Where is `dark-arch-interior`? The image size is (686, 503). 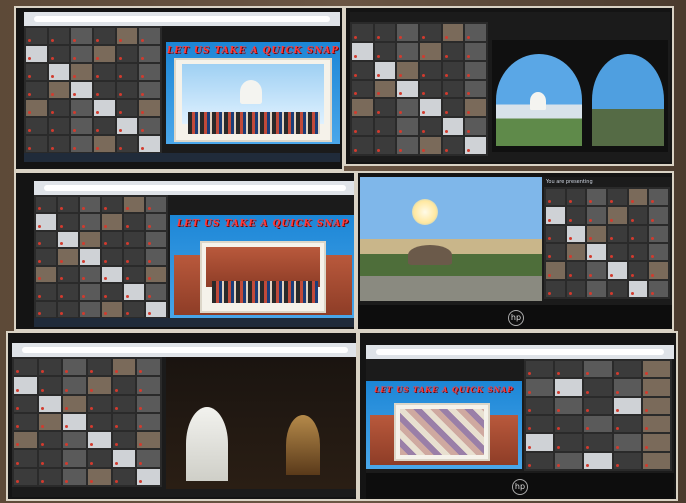
dark-arch-interior is located at coordinates (261, 423).